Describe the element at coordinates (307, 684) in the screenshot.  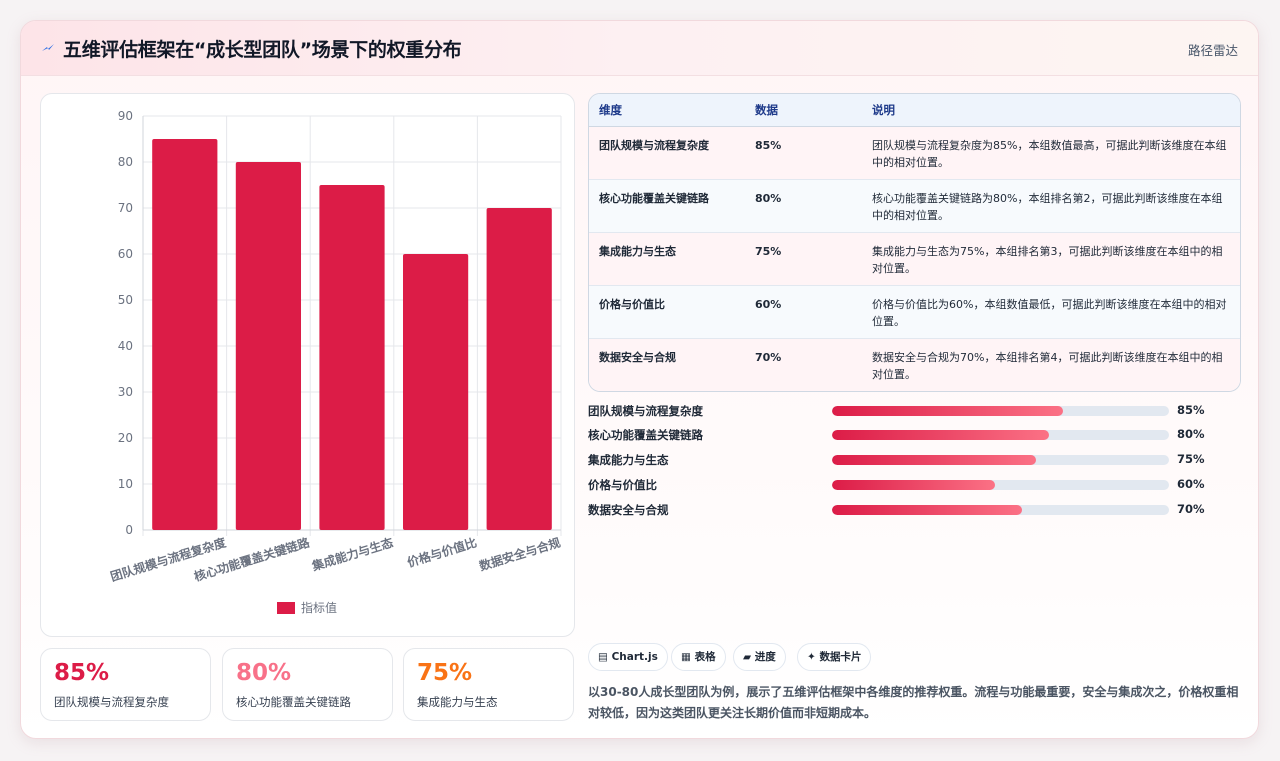
I see `stat-card-2: 80% 核心功能覆盖关键链路` at that location.